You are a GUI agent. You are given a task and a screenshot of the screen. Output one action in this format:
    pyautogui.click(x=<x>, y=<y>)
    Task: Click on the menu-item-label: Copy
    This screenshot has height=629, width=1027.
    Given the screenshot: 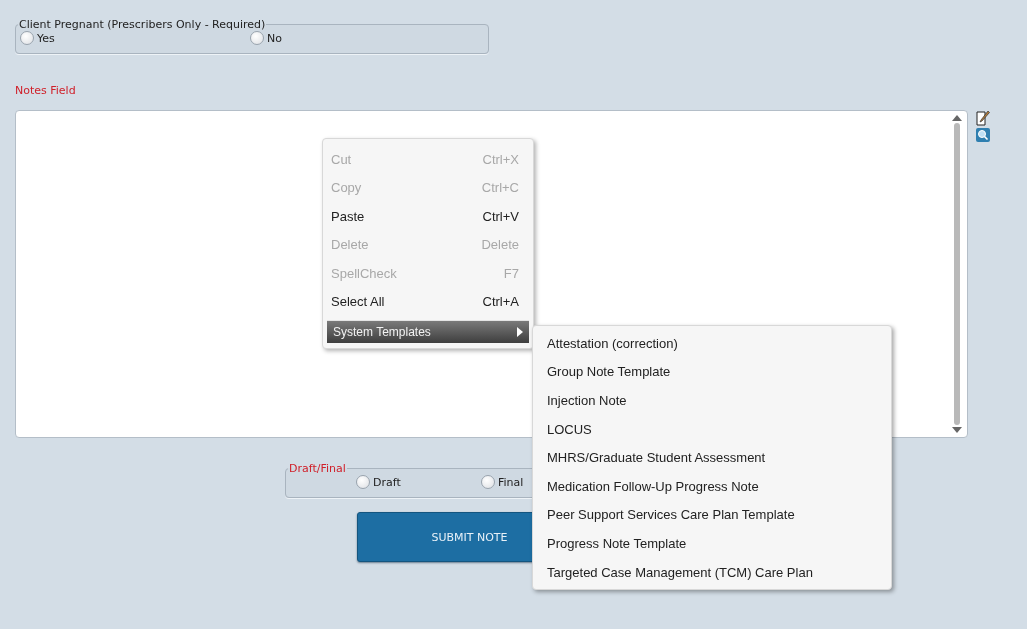 What is the action you would take?
    pyautogui.click(x=346, y=188)
    